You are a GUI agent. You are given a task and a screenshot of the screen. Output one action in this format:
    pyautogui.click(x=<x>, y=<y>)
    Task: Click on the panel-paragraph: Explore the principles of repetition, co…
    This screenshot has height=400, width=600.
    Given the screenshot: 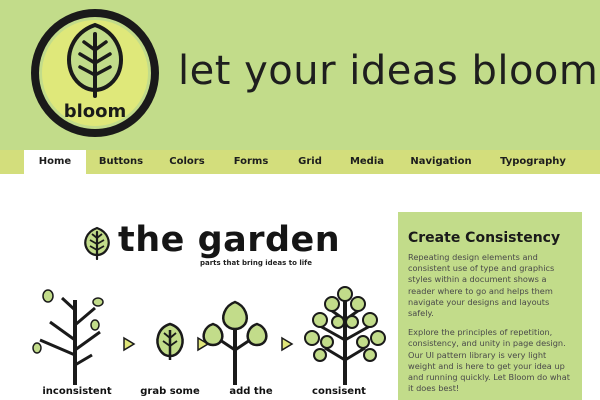 What is the action you would take?
    pyautogui.click(x=489, y=360)
    